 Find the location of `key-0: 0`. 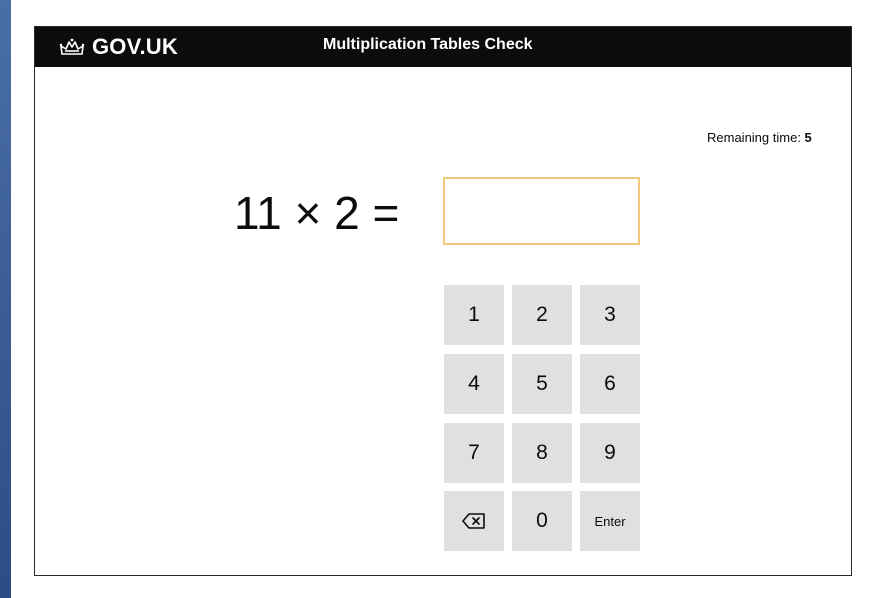

key-0: 0 is located at coordinates (542, 521).